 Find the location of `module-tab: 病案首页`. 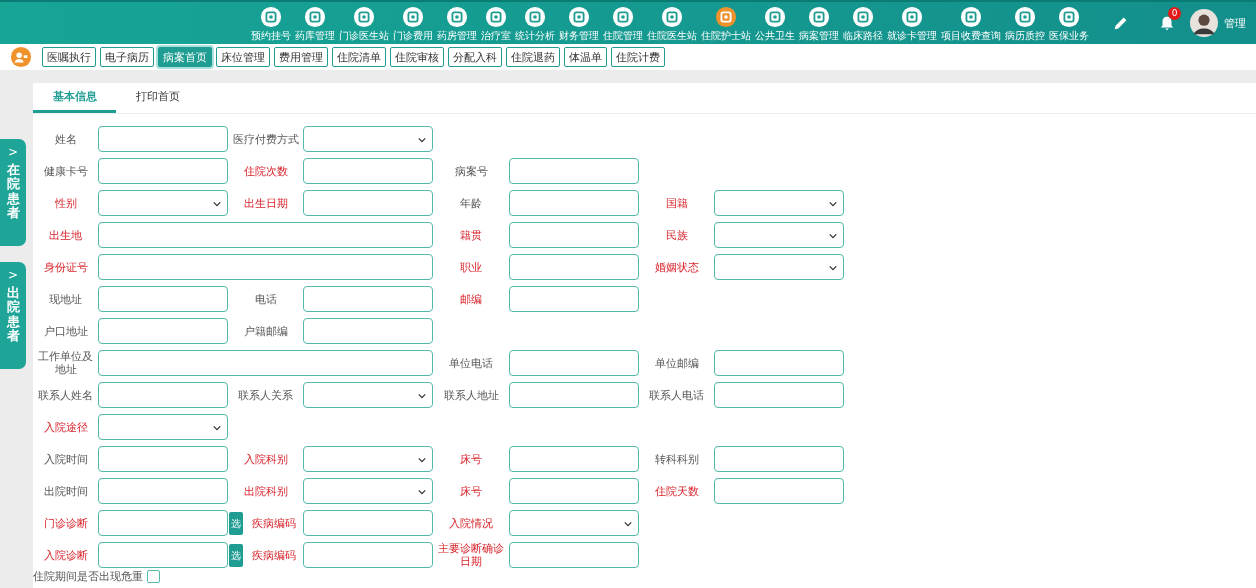

module-tab: 病案首页 is located at coordinates (185, 57).